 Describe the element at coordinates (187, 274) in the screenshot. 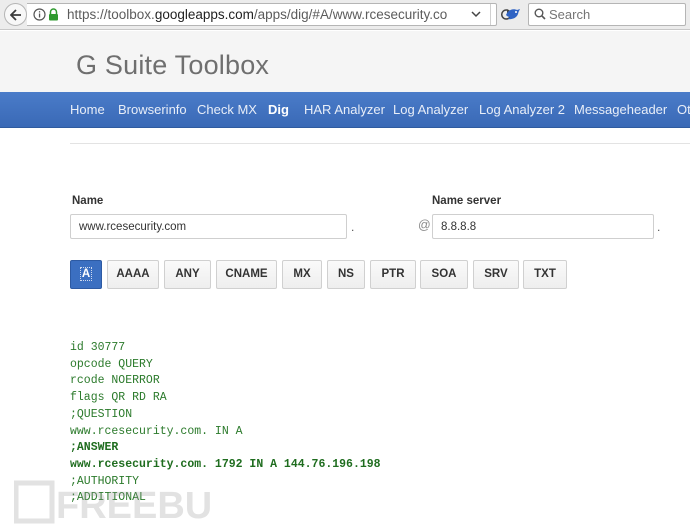

I see `record-type-any-button: ANY` at that location.